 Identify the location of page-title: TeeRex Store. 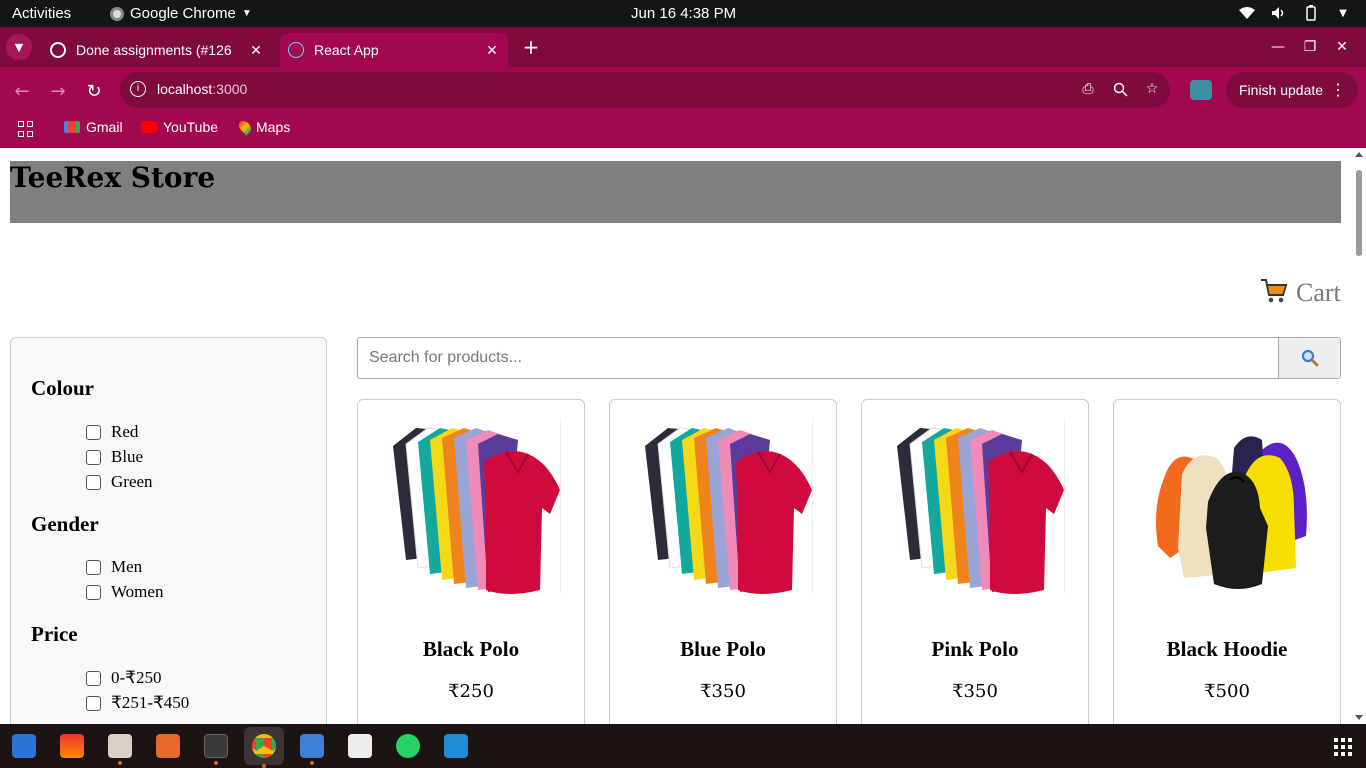
(113, 177).